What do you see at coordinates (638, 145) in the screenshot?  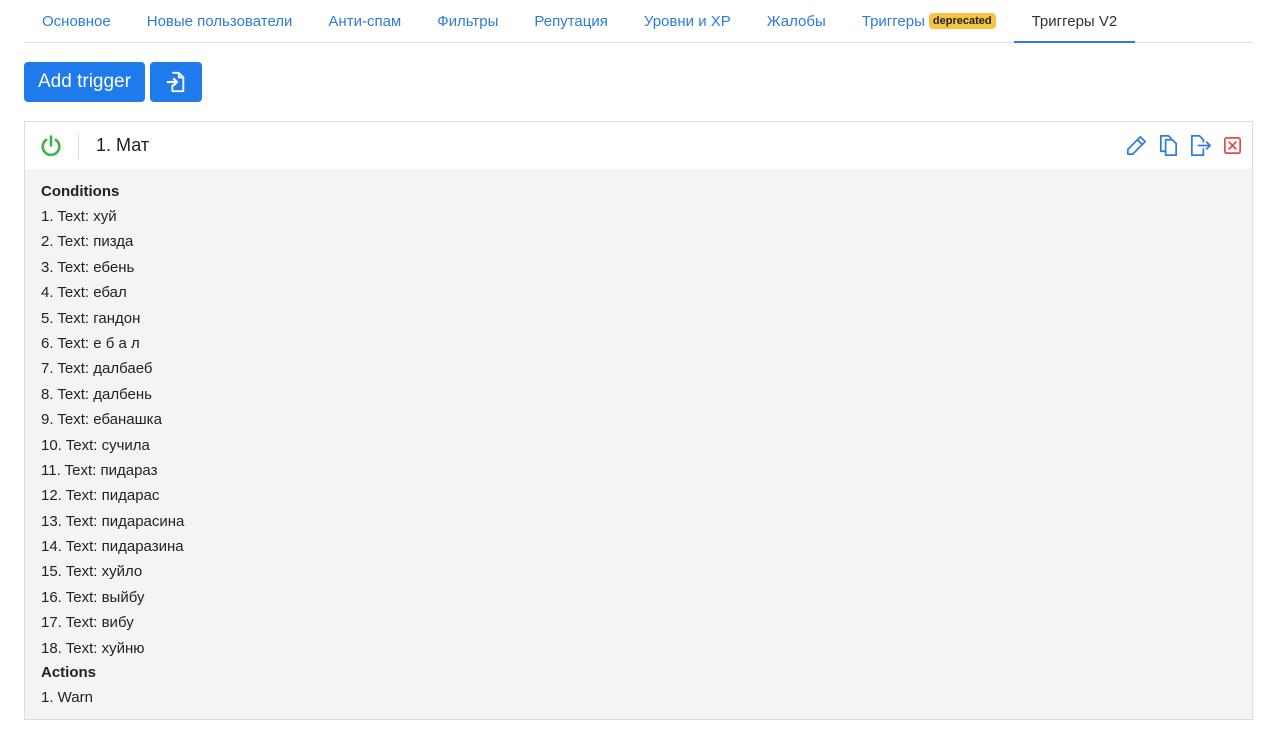 I see `trigger-header: 1. Мат` at bounding box center [638, 145].